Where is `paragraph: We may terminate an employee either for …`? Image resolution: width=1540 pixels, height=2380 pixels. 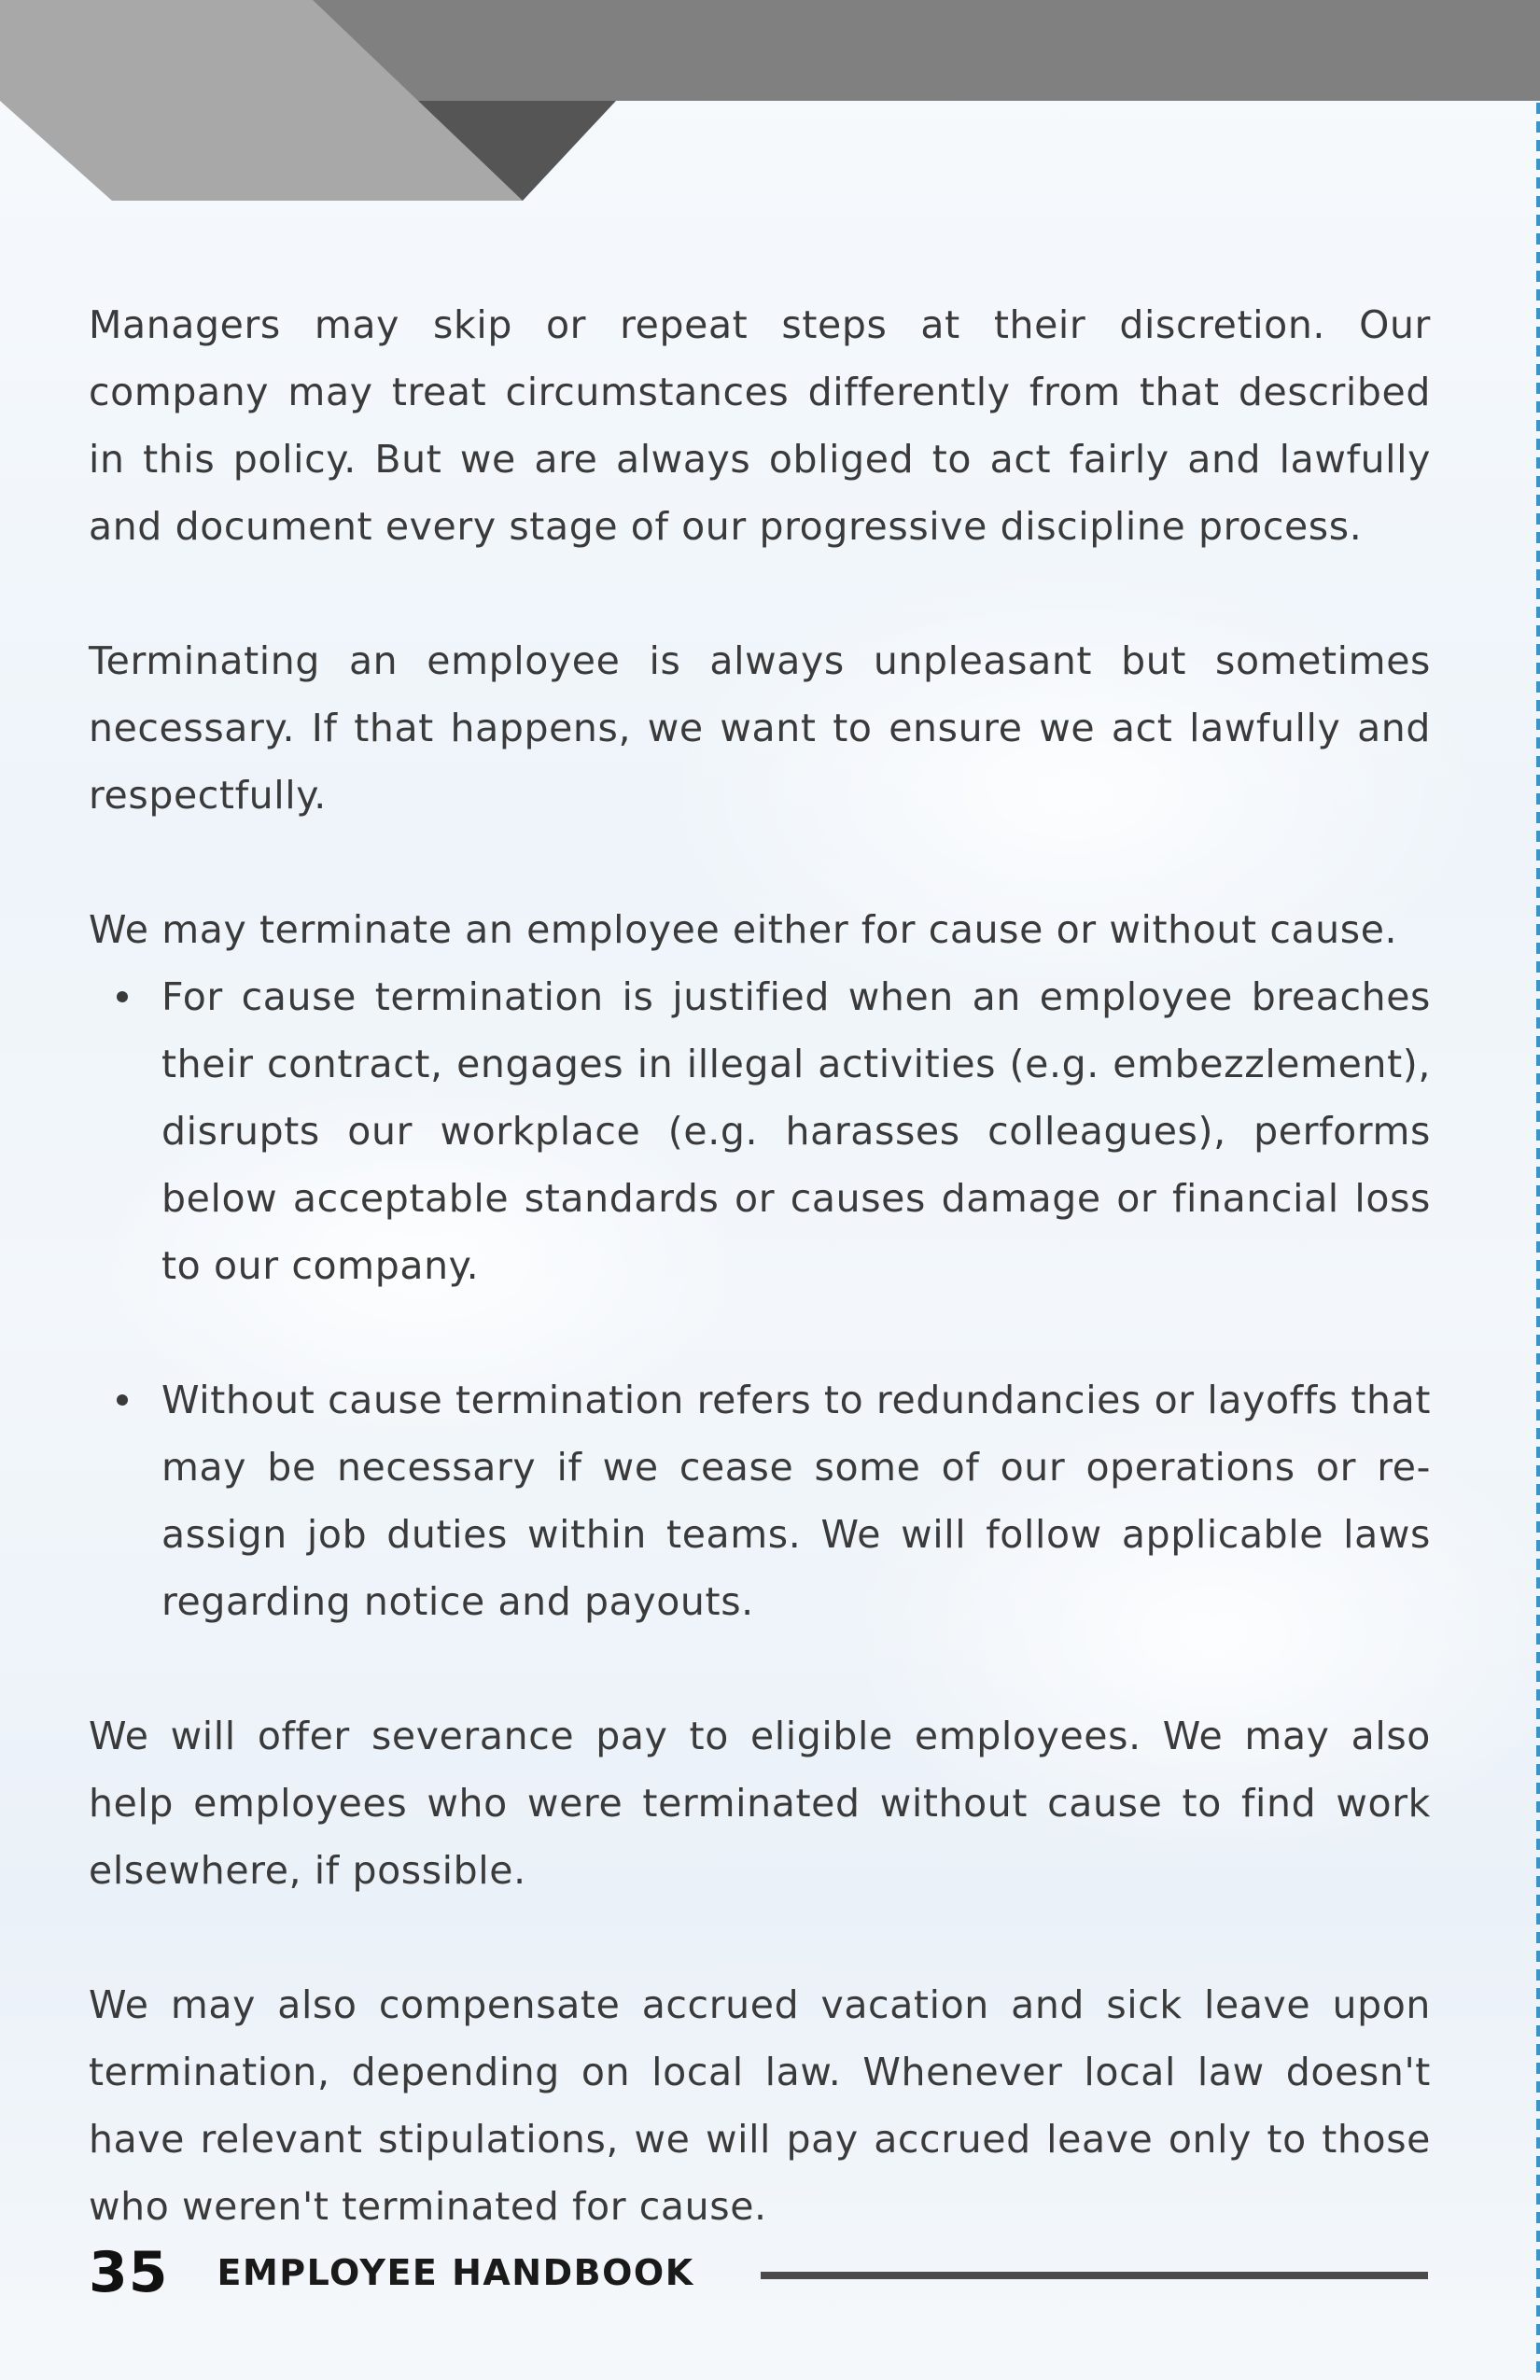
paragraph: We may terminate an employee either for … is located at coordinates (743, 929).